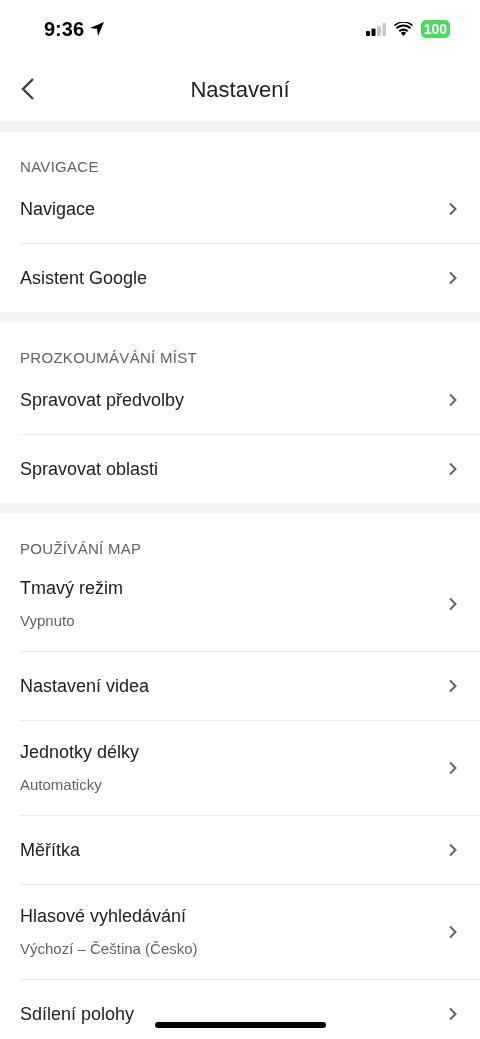 Image resolution: width=480 pixels, height=1039 pixels. Describe the element at coordinates (375, 29) in the screenshot. I see `signal-icon` at that location.